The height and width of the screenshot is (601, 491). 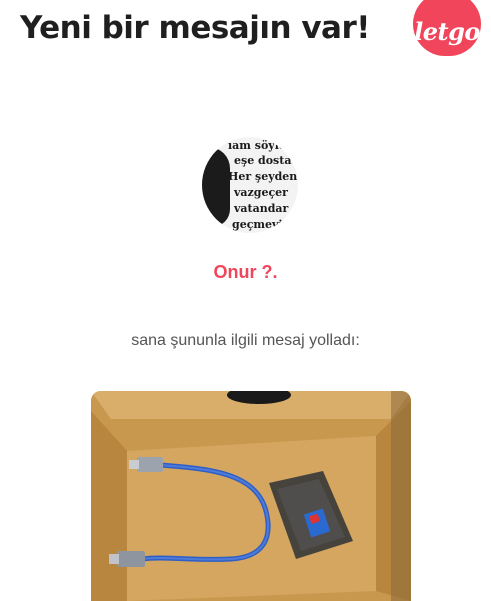 I want to click on letgo-logo: letgo, so click(x=447, y=28).